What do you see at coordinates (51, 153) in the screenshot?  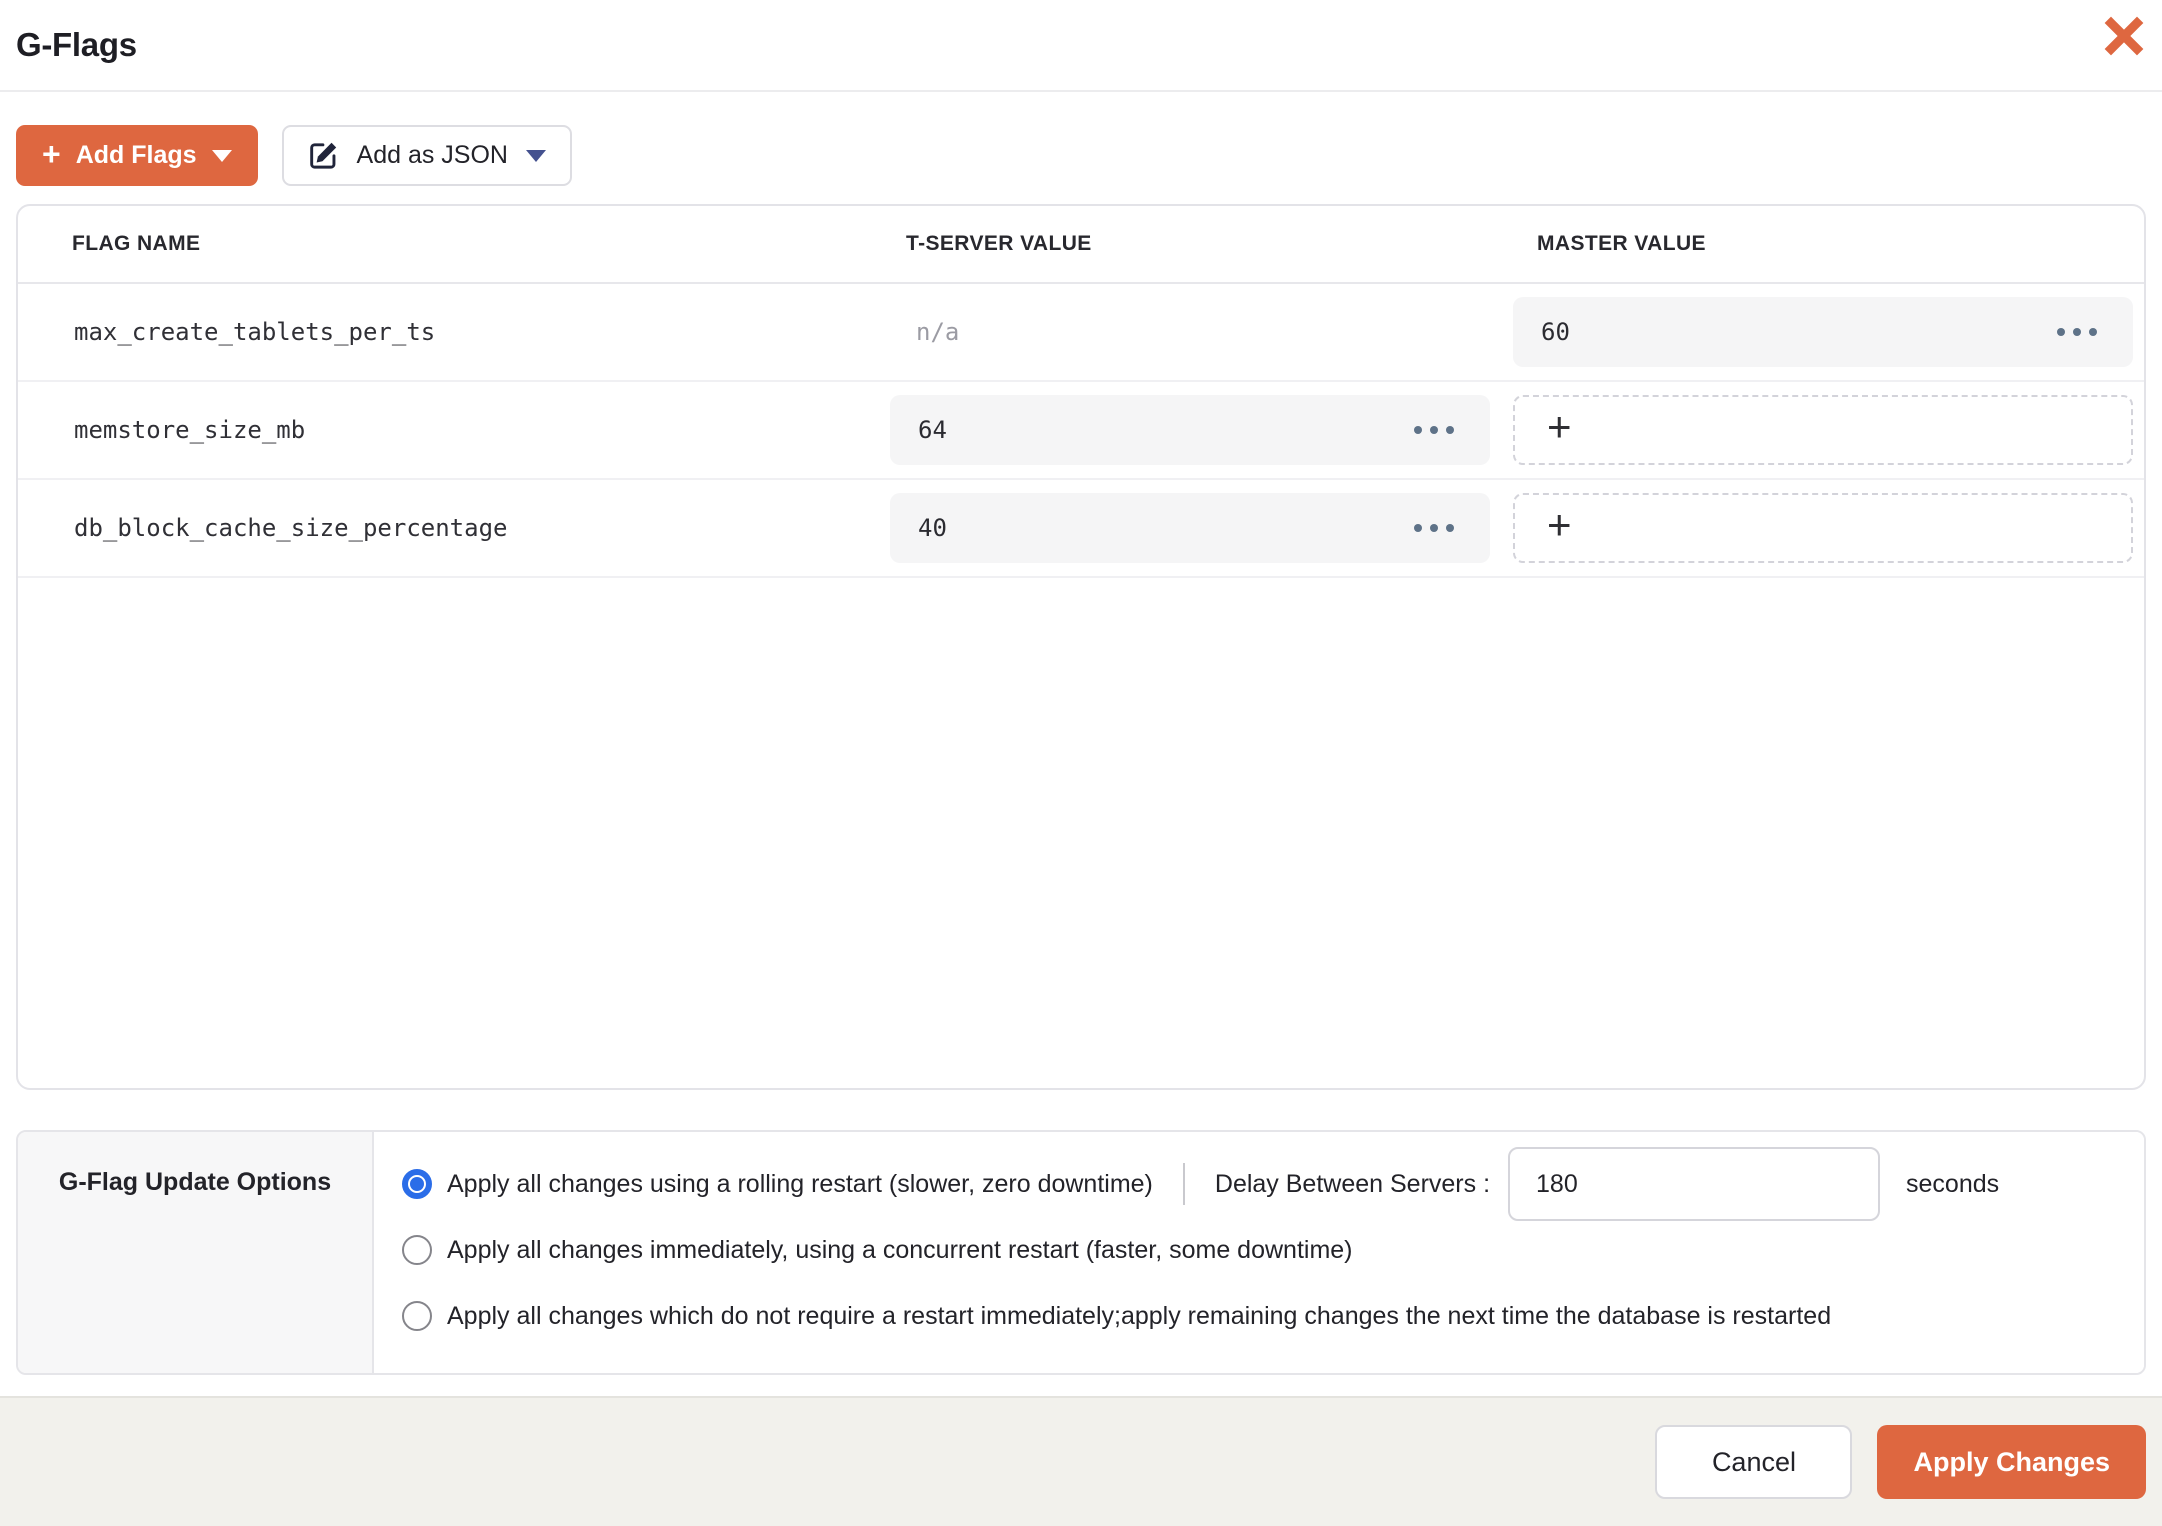 I see `plus-icon: +` at bounding box center [51, 153].